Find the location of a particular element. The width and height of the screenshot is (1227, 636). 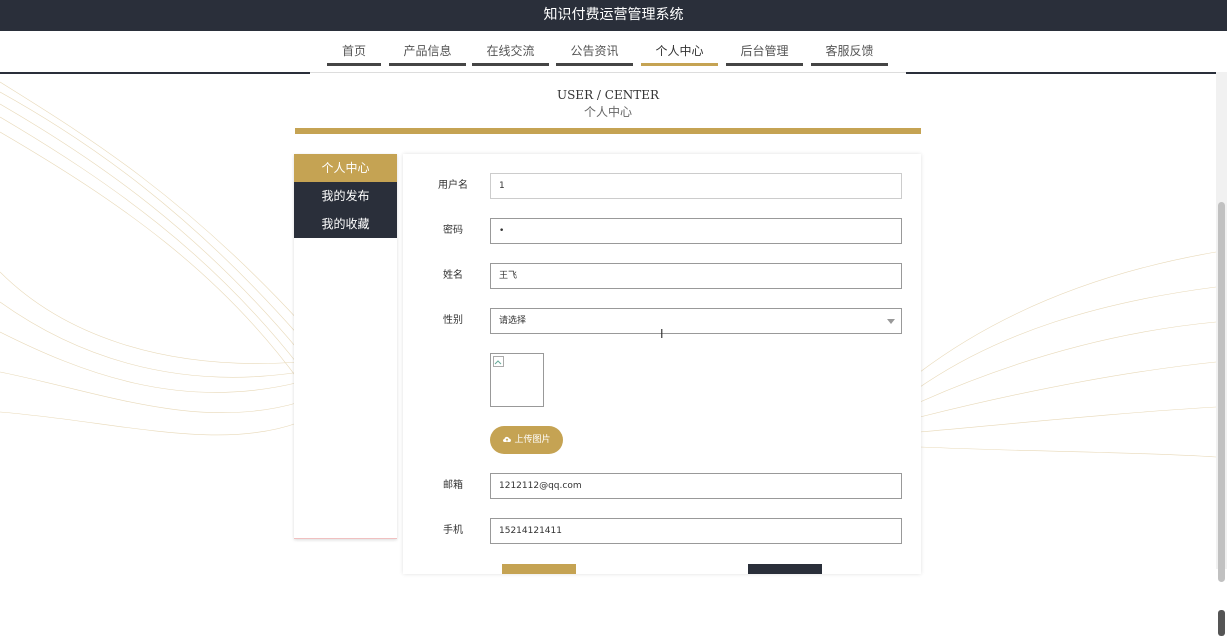

app-title: 知识付费运营管理系统 is located at coordinates (613, 15).